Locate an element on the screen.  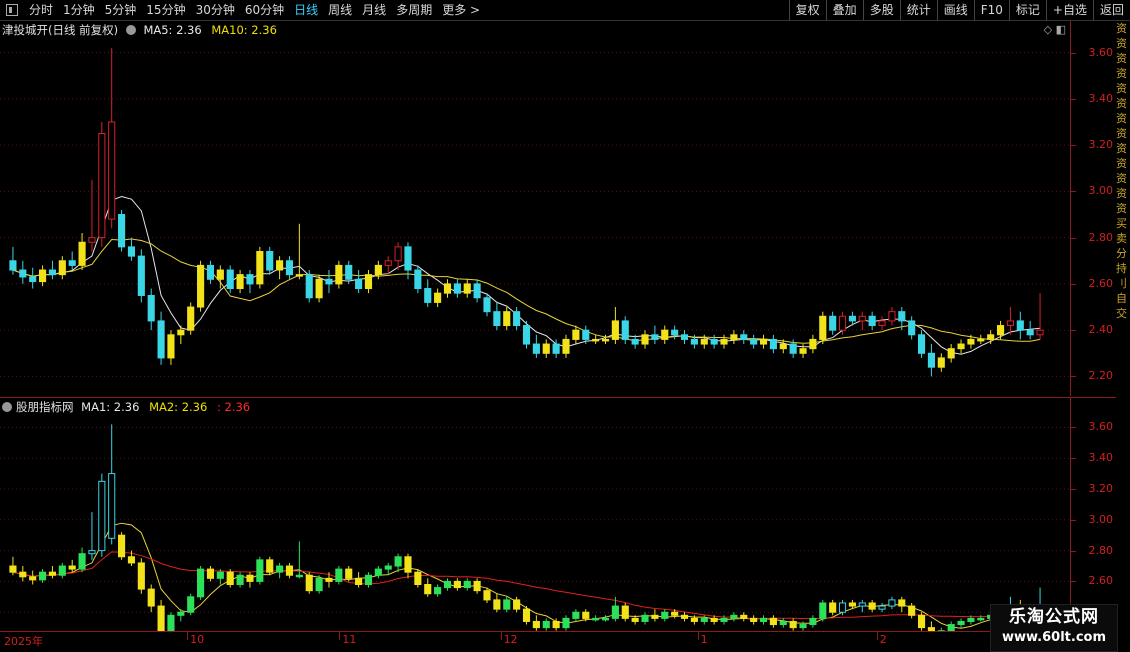
diamond-icon: ◇ is located at coordinates (1048, 29).